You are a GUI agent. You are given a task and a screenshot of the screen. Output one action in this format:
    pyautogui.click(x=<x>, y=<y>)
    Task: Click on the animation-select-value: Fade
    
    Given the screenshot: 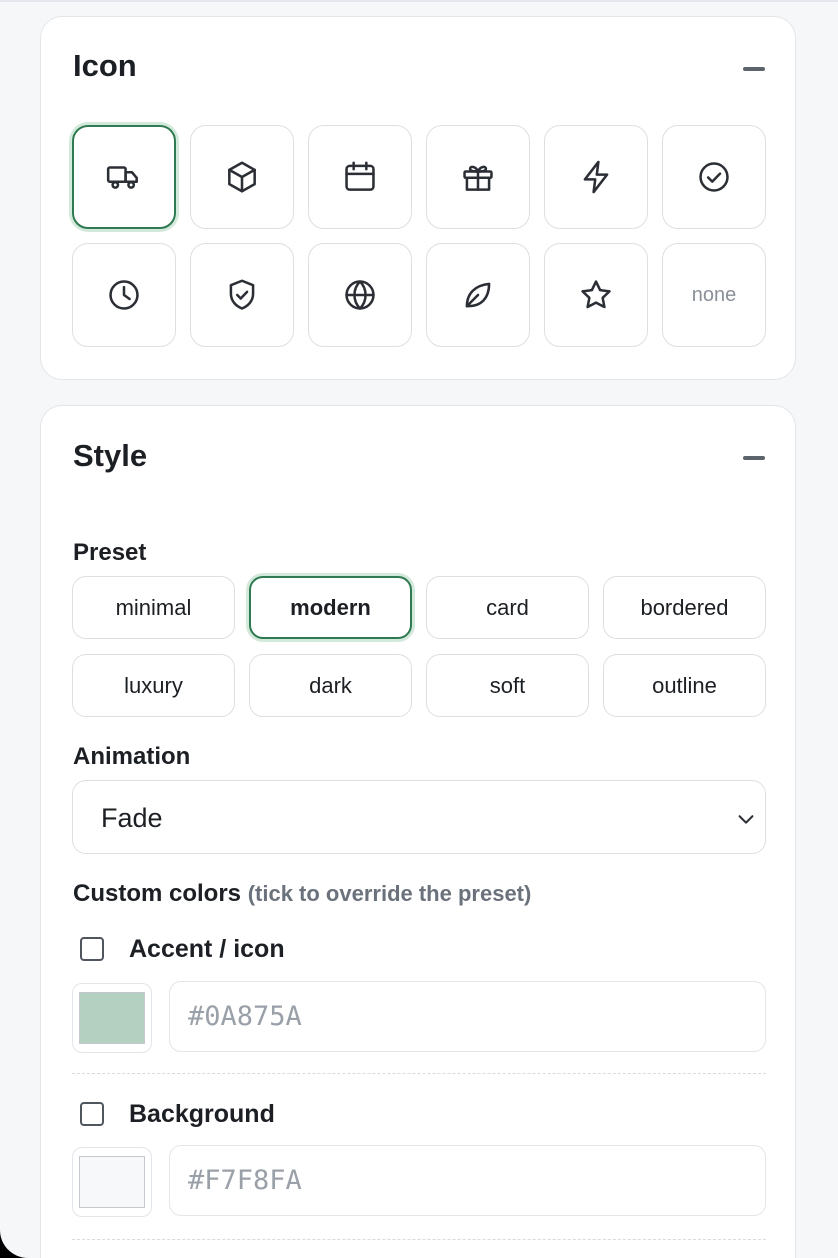 What is the action you would take?
    pyautogui.click(x=132, y=818)
    